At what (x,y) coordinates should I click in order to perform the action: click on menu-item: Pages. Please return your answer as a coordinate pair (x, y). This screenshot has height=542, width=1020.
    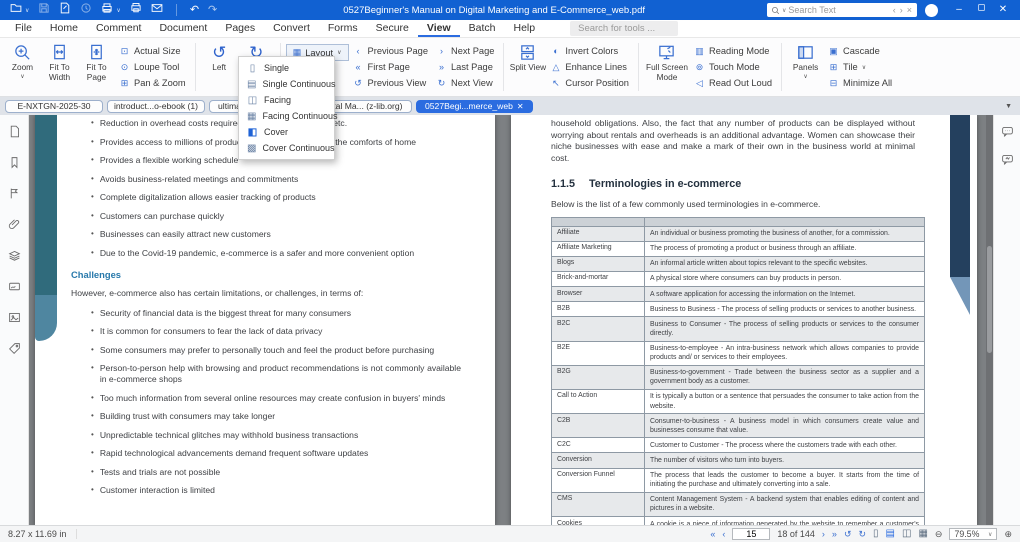
    Looking at the image, I should click on (240, 28).